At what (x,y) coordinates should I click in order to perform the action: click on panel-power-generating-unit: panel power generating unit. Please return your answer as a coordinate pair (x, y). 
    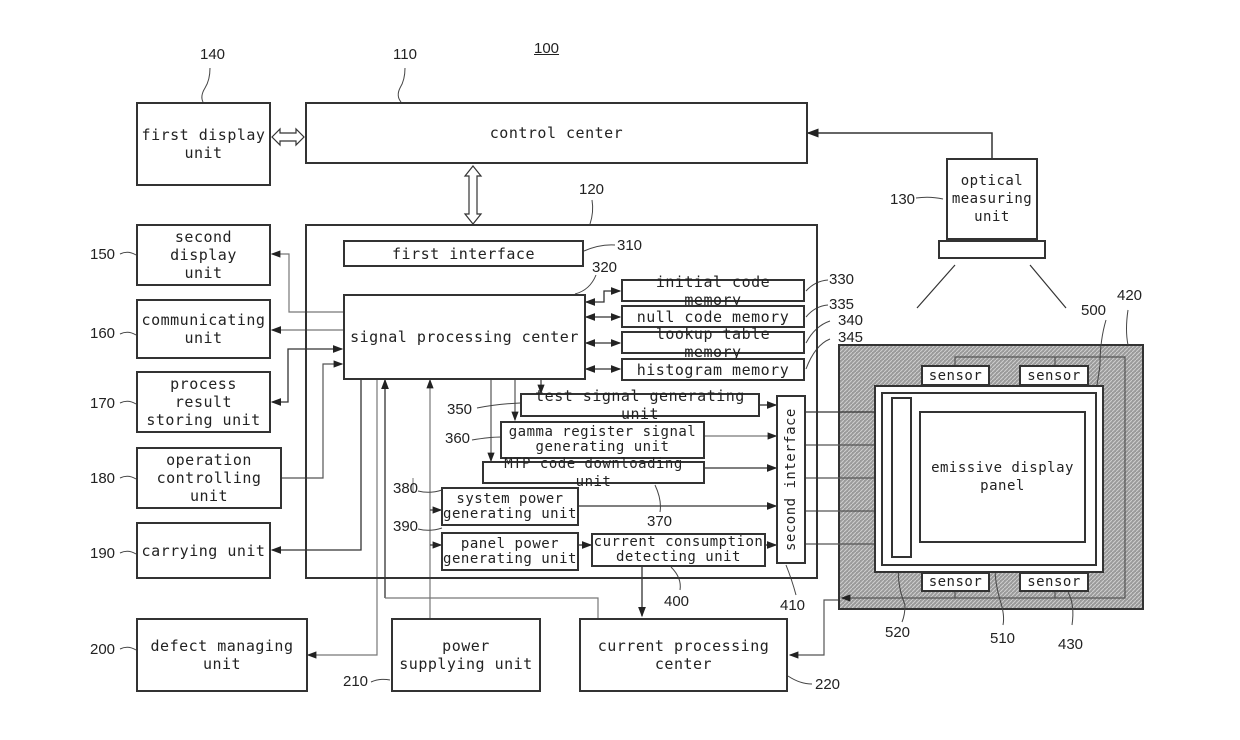
    Looking at the image, I should click on (510, 551).